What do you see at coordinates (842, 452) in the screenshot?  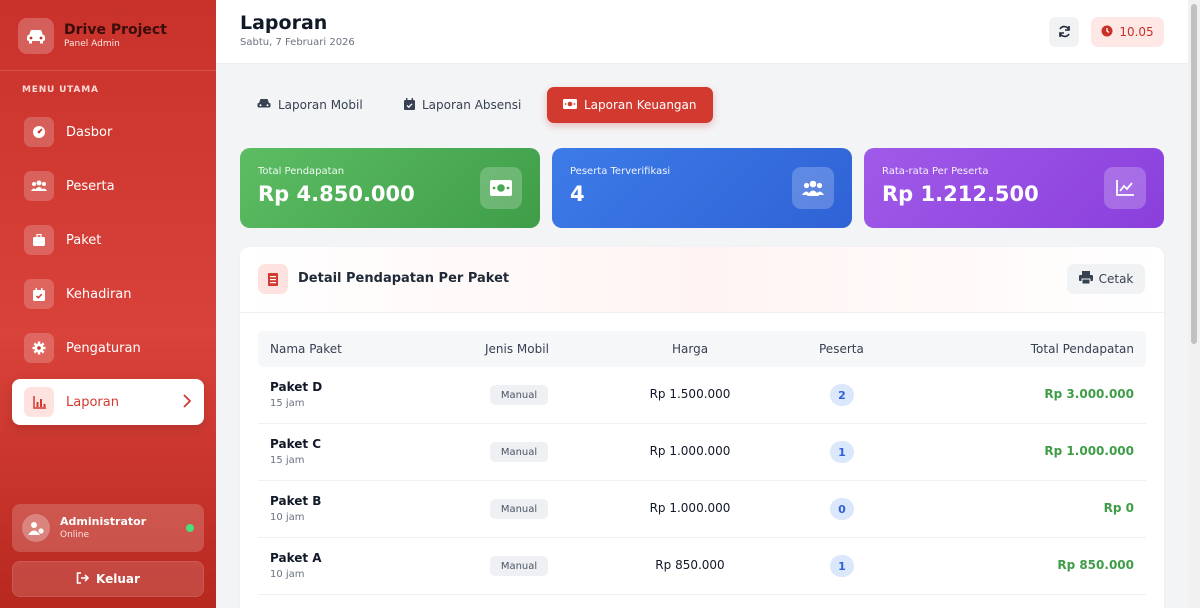 I see `participant-count-badge: 1` at bounding box center [842, 452].